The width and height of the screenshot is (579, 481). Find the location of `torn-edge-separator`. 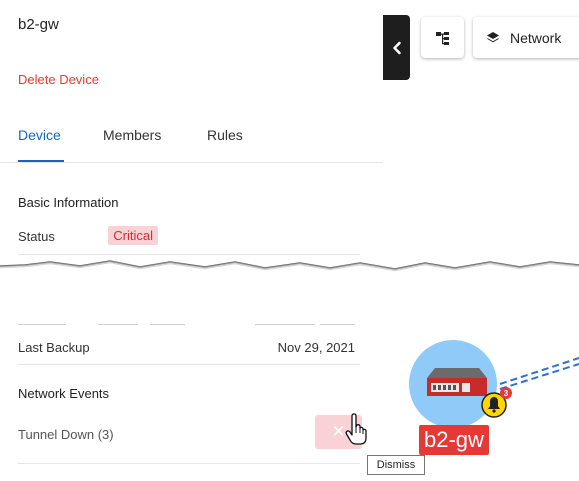

torn-edge-separator is located at coordinates (289, 278).